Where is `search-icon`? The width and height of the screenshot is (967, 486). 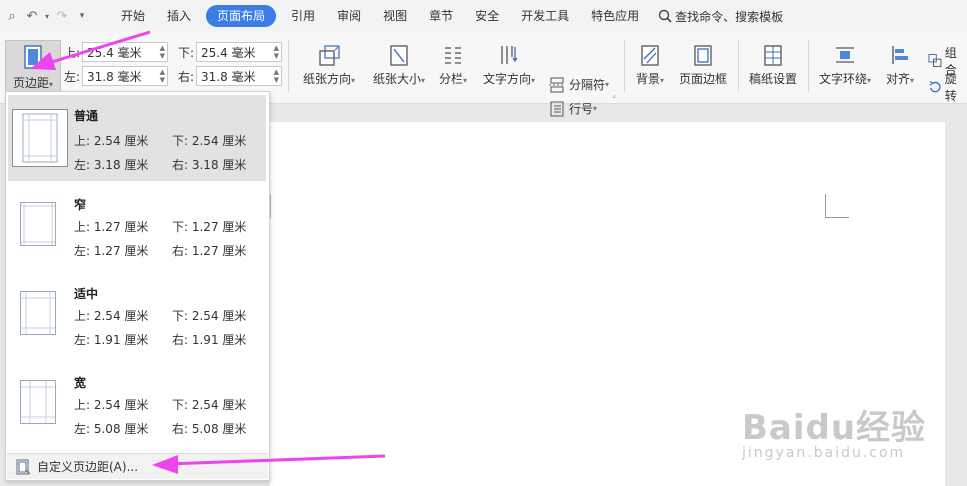
search-icon is located at coordinates (665, 16).